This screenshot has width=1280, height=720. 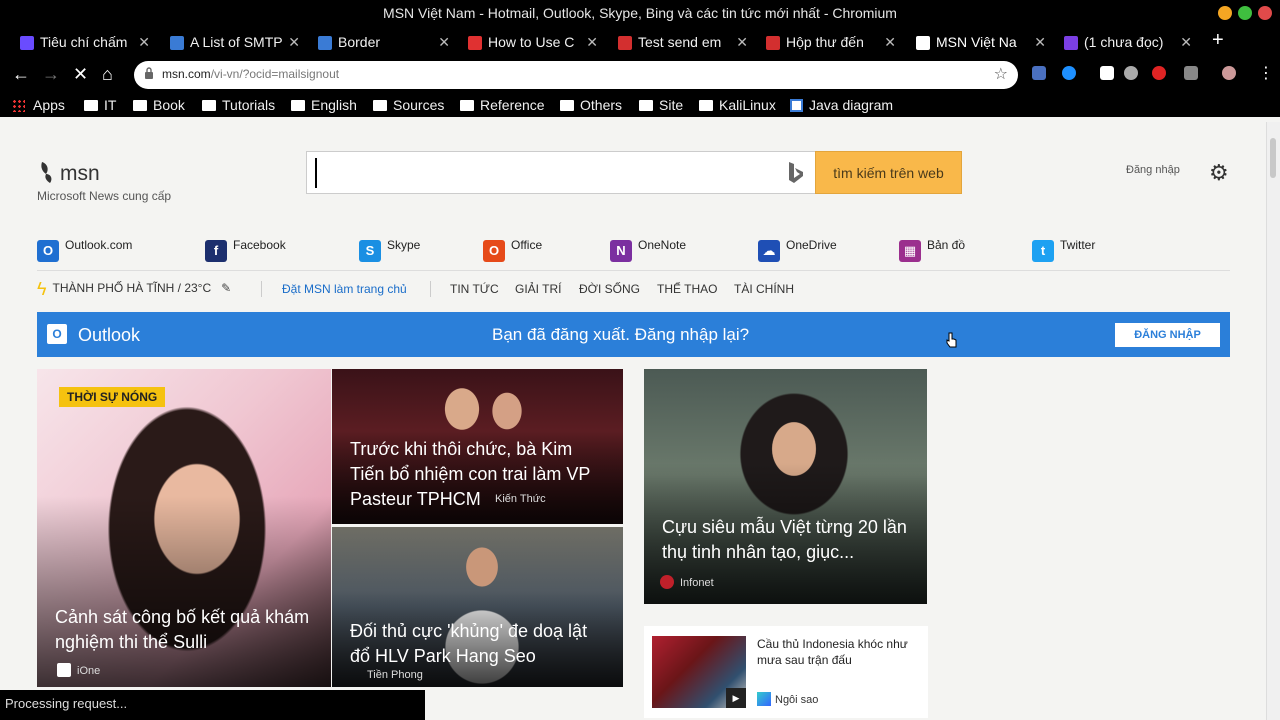 I want to click on service-office: O Office, so click(x=512, y=248).